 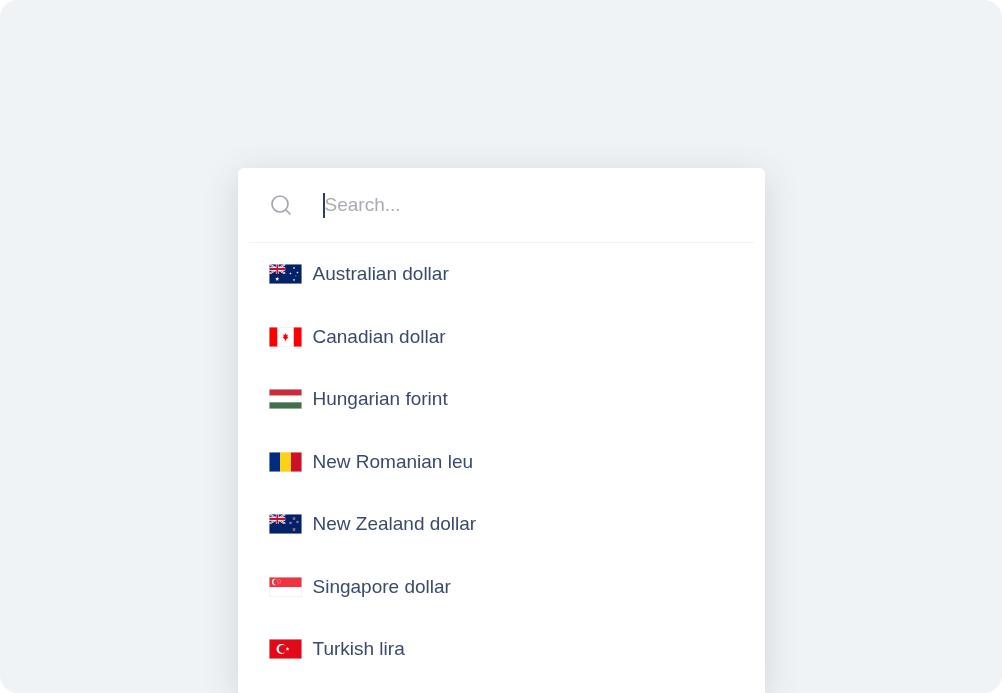 What do you see at coordinates (394, 524) in the screenshot?
I see `currency-name: New Zealand dollar` at bounding box center [394, 524].